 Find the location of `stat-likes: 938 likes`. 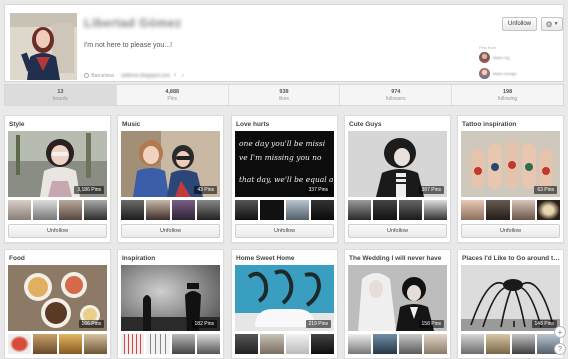

stat-likes: 938 likes is located at coordinates (285, 95).